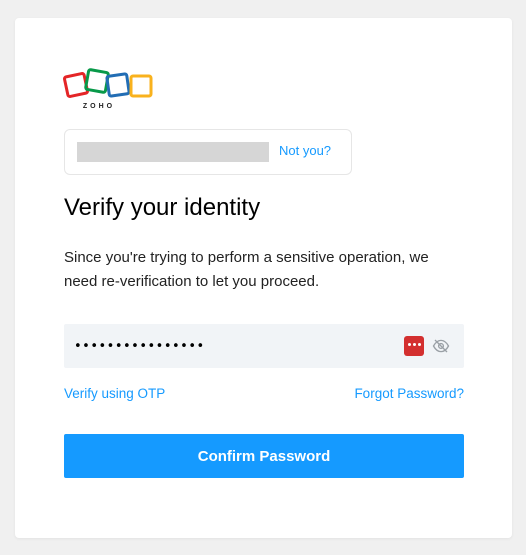 The width and height of the screenshot is (526, 555). What do you see at coordinates (173, 152) in the screenshot?
I see `redacted-username` at bounding box center [173, 152].